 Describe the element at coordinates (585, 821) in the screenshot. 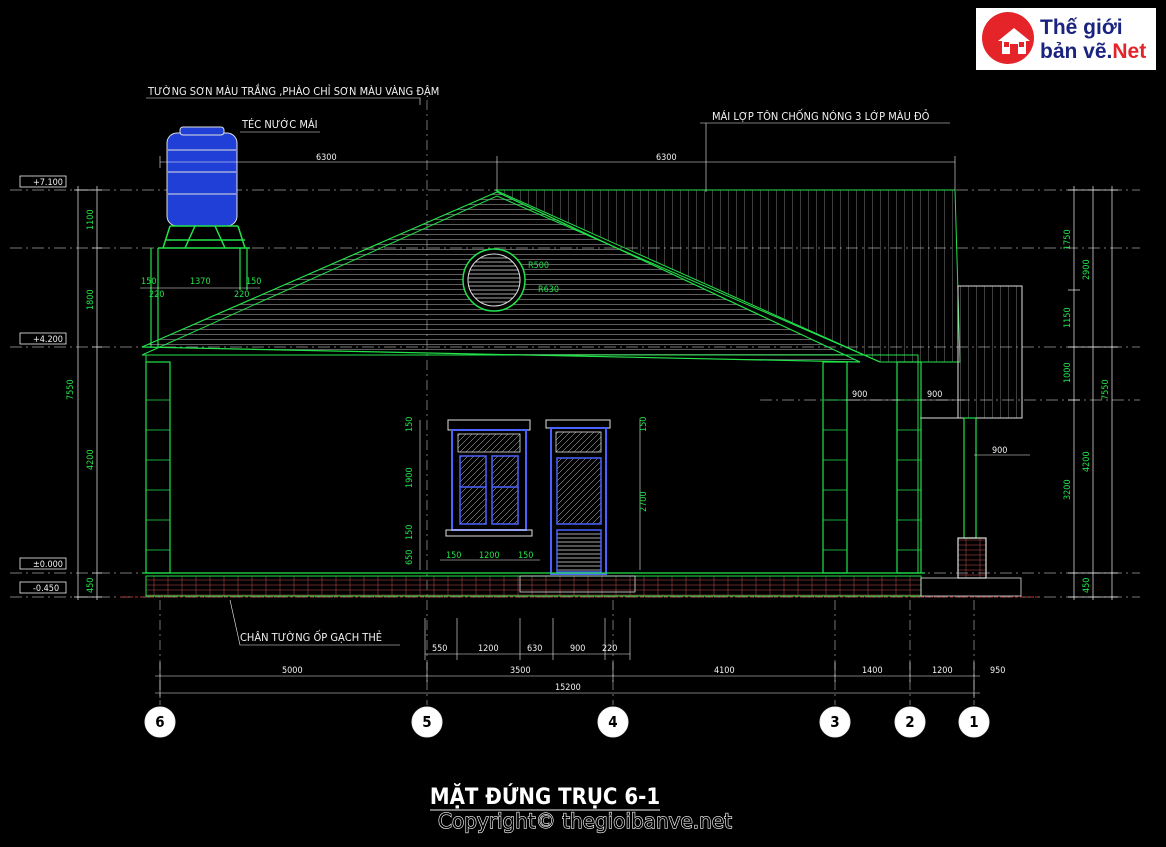

I see `copyright-text: Copyright© thegioibanve.net` at that location.